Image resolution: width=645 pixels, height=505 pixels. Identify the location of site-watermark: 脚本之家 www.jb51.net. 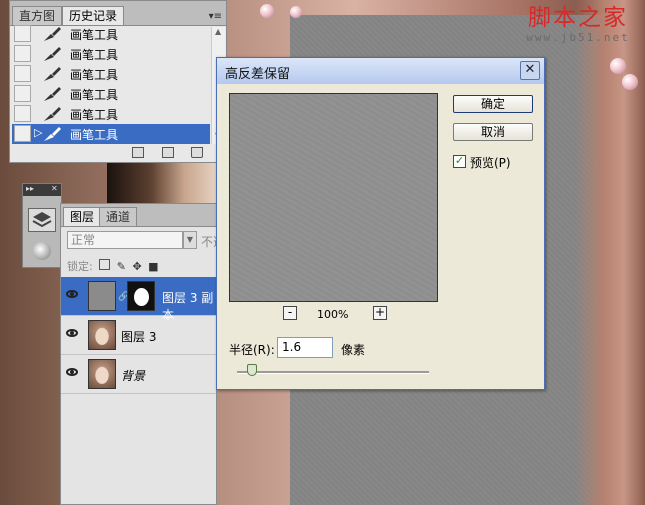
(578, 24).